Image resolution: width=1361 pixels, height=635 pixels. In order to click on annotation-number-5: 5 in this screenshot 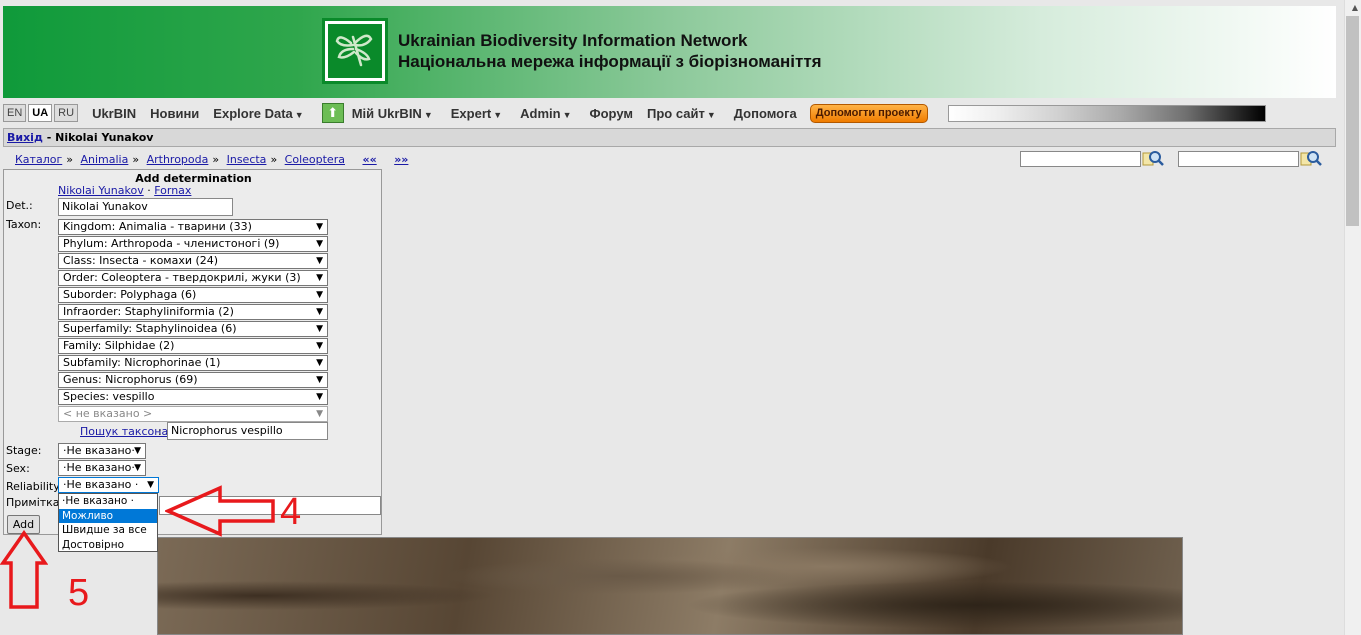, I will do `click(79, 593)`.